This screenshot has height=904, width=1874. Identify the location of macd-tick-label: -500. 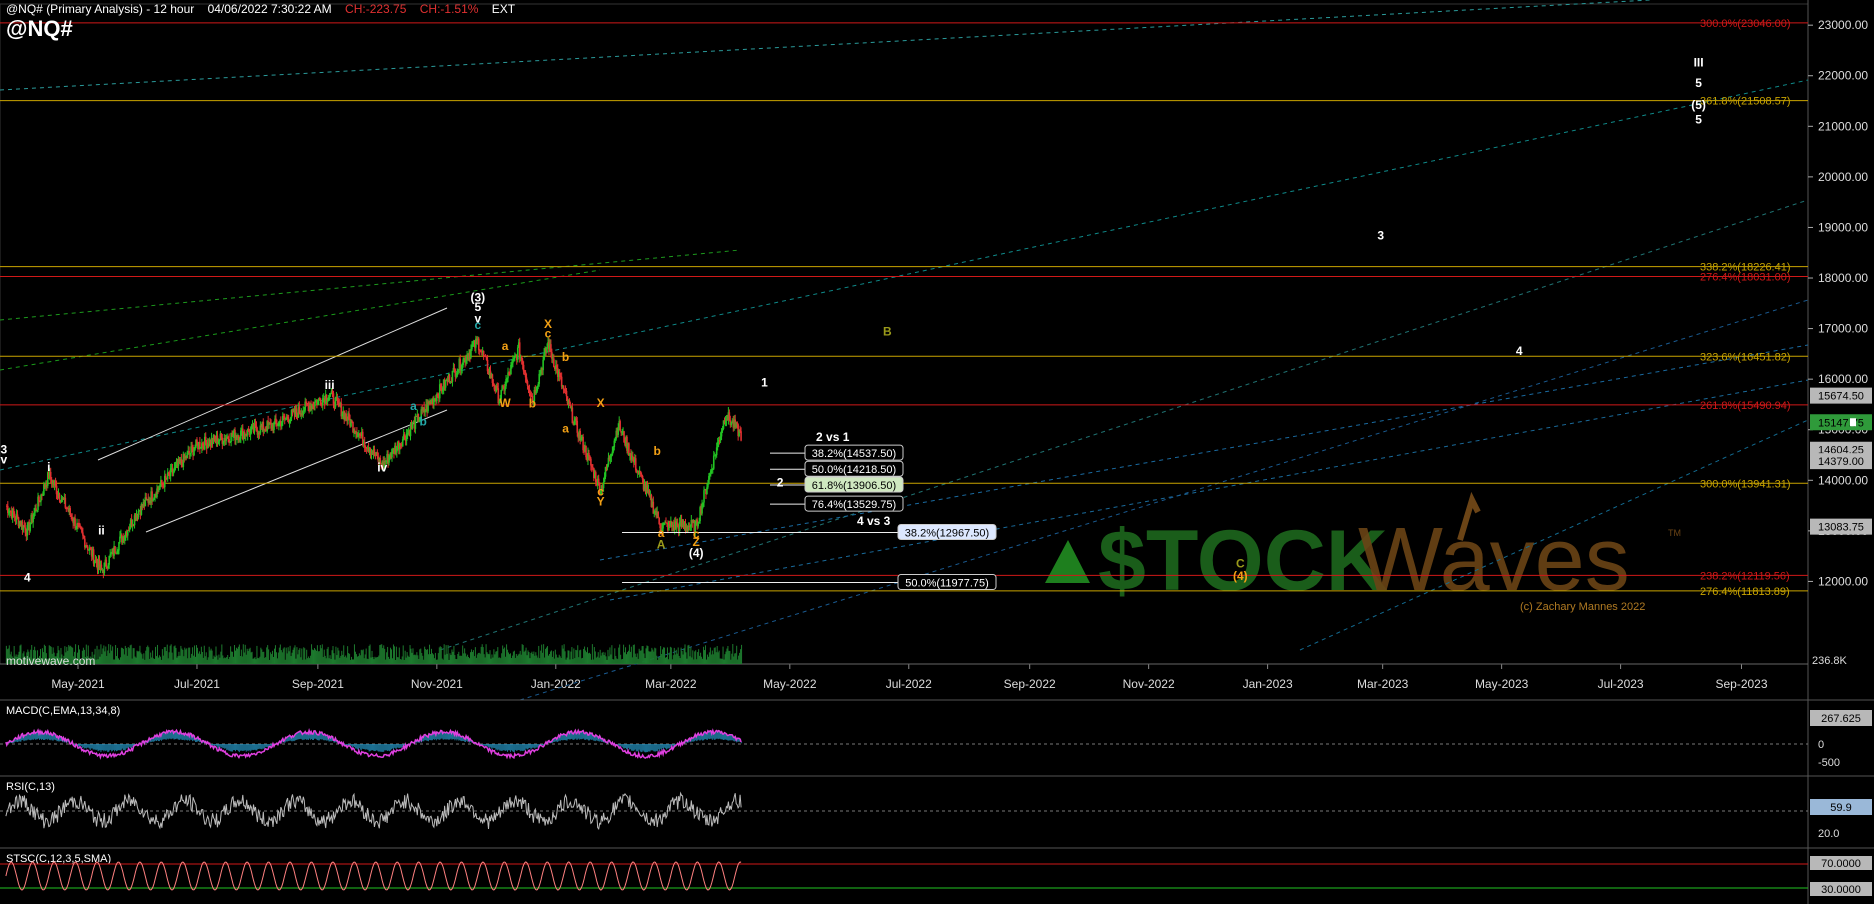
(1829, 763).